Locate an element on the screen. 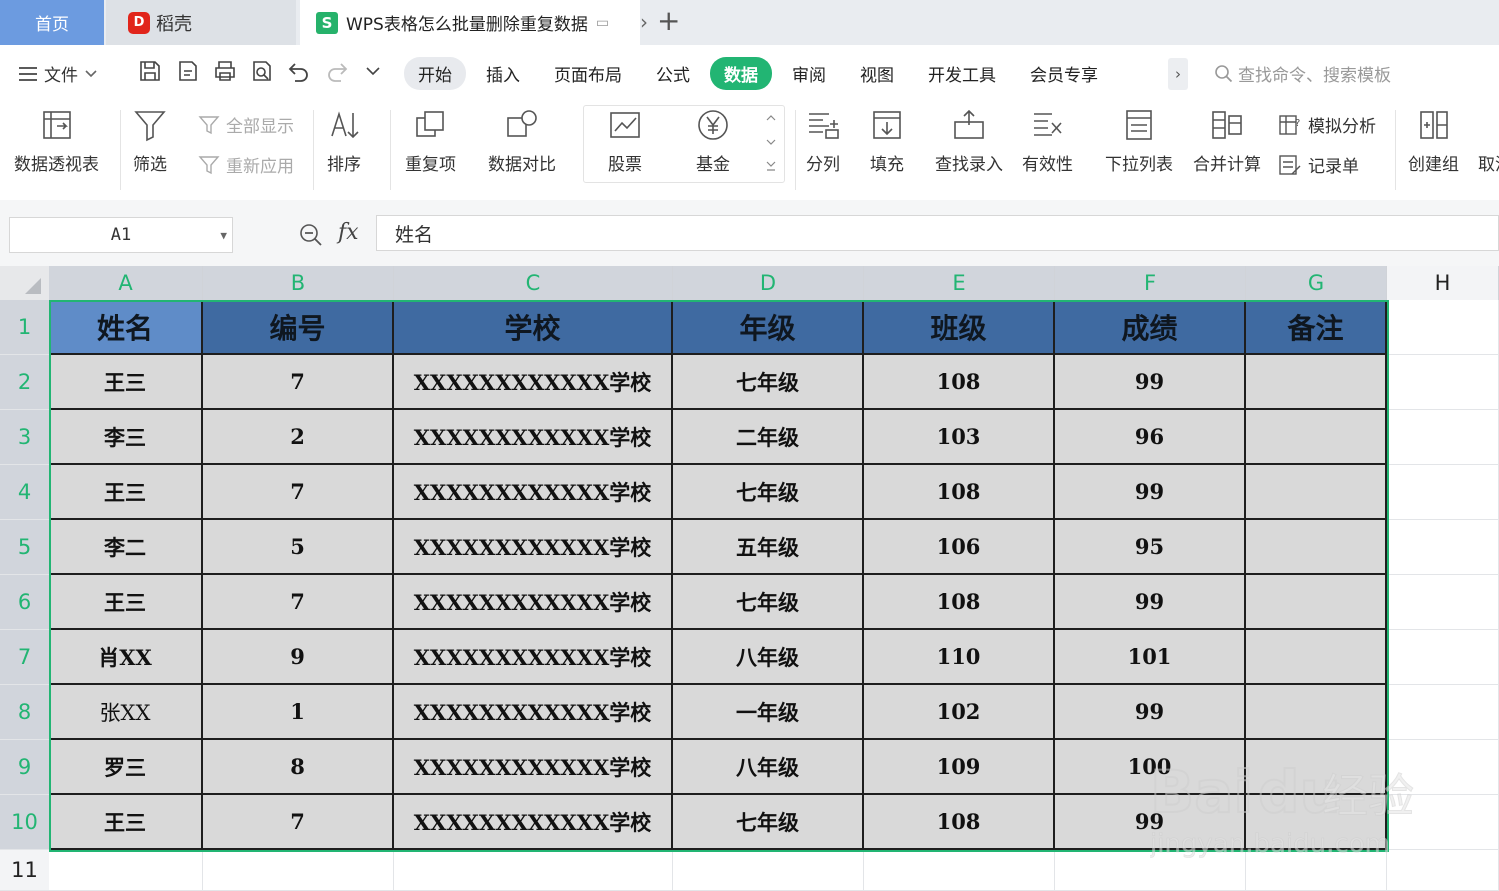 Image resolution: width=1499 pixels, height=891 pixels. zoom-icon is located at coordinates (311, 235).